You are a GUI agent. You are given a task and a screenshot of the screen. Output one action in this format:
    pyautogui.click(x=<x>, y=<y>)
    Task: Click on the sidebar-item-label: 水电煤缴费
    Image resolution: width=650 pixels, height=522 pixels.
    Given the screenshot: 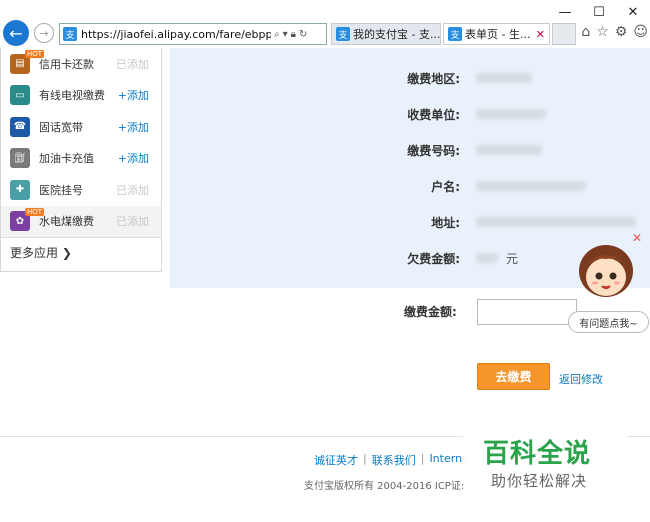 What is the action you would take?
    pyautogui.click(x=66, y=222)
    